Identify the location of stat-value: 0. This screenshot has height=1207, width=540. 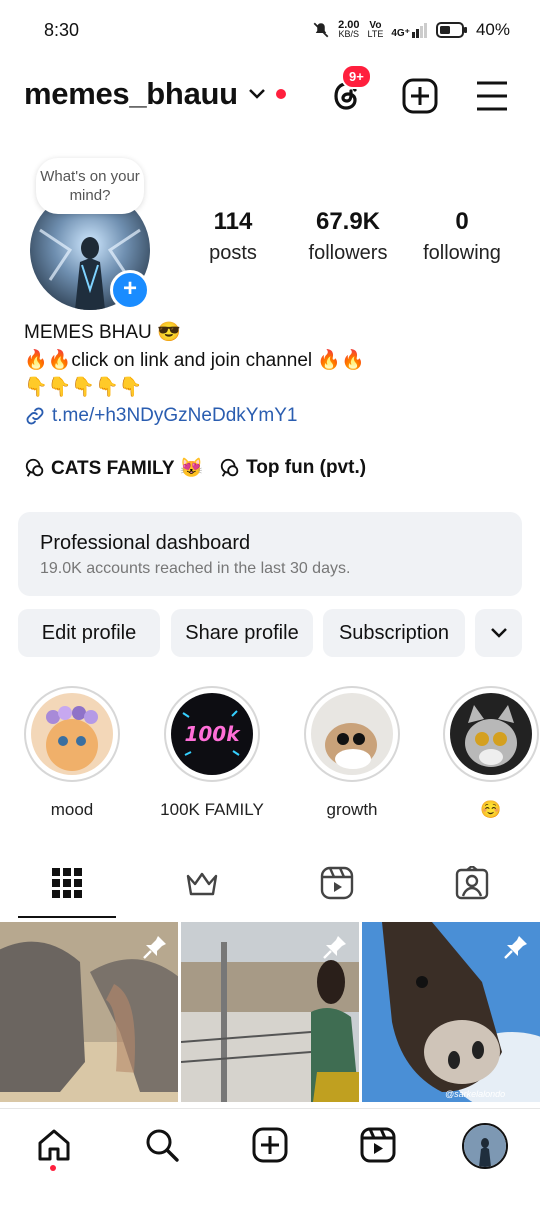
(462, 221).